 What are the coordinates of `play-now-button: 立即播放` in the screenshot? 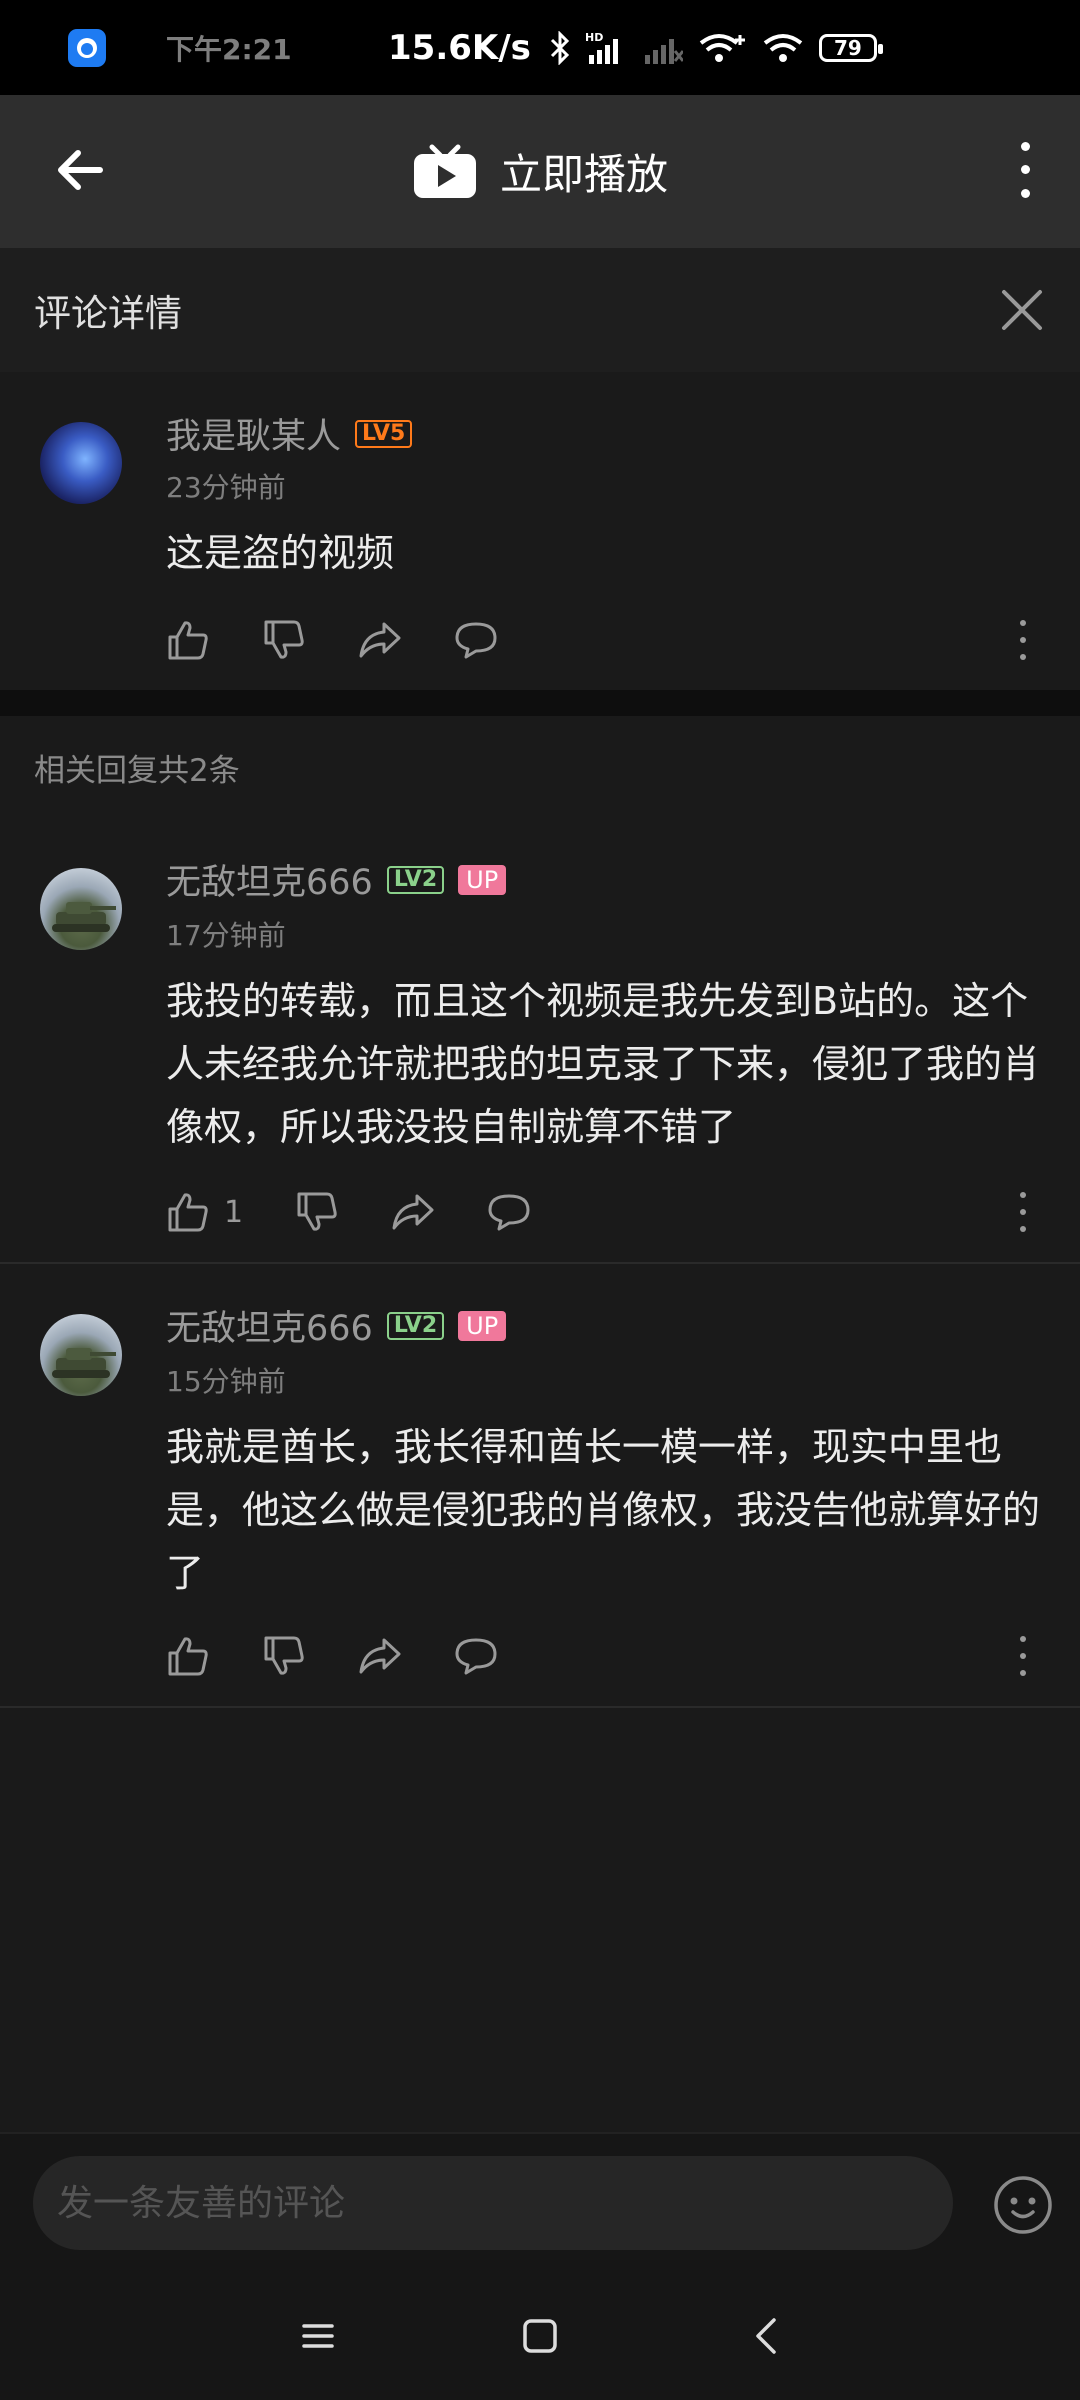 It's located at (540, 171).